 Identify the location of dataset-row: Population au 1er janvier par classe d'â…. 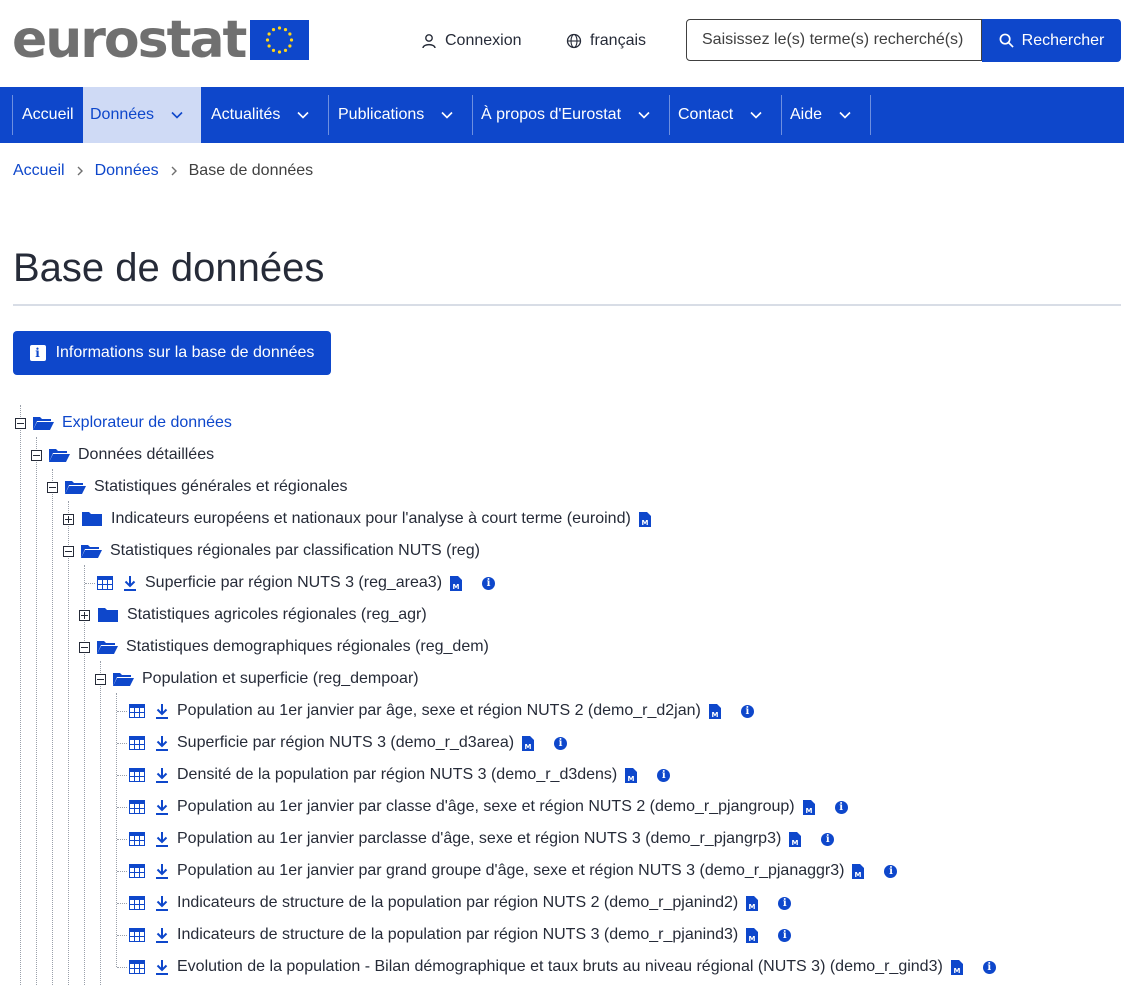
(488, 807).